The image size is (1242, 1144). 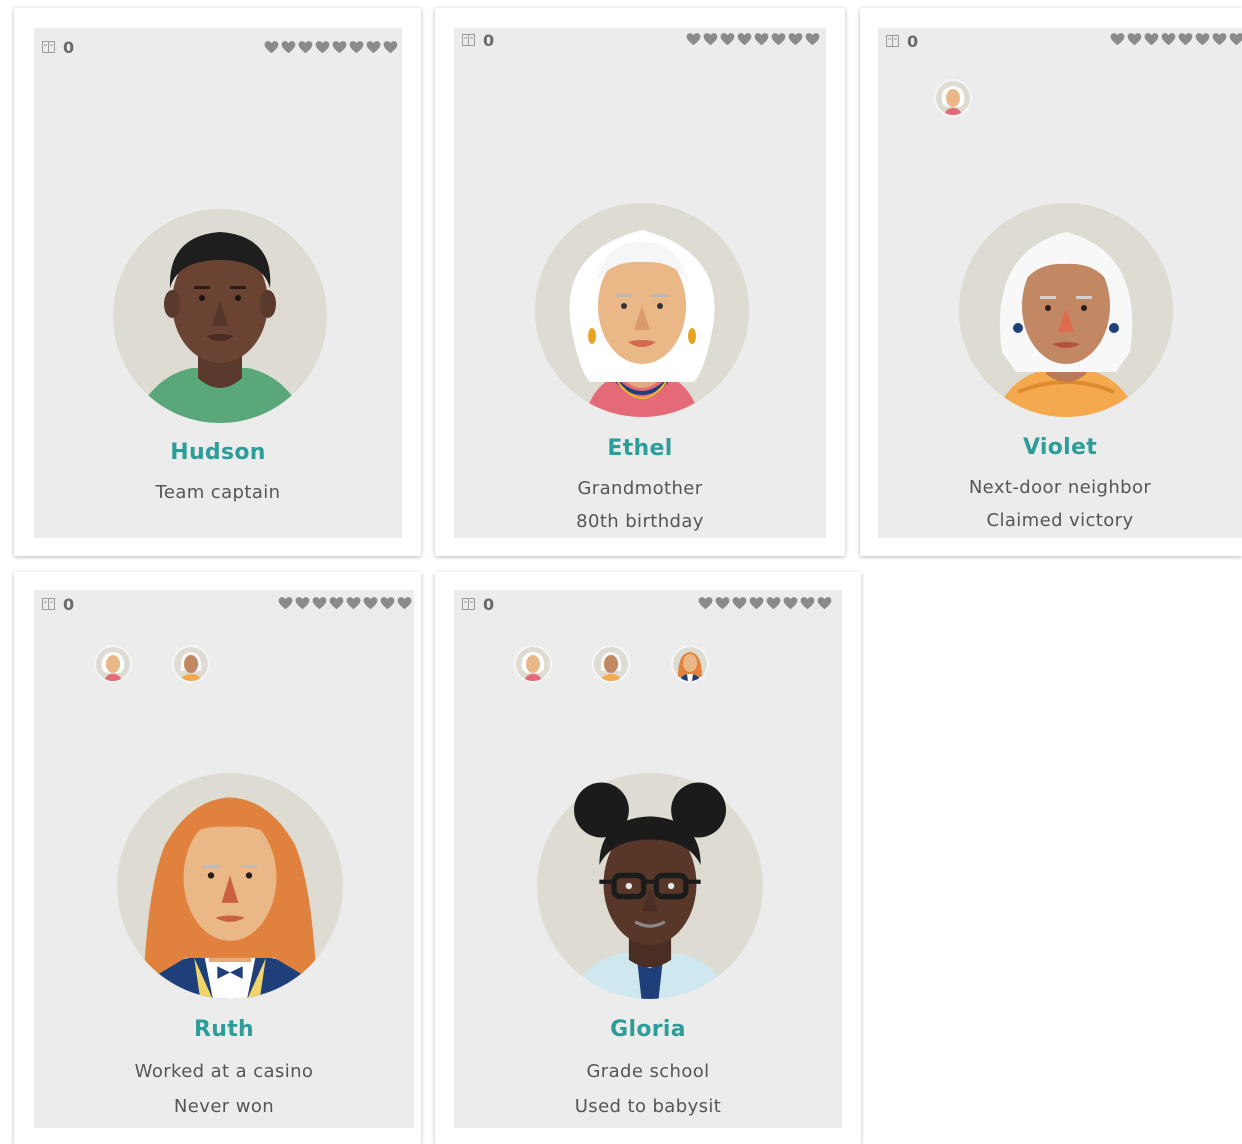 What do you see at coordinates (648, 1071) in the screenshot?
I see `character-description-line-1: Grade school` at bounding box center [648, 1071].